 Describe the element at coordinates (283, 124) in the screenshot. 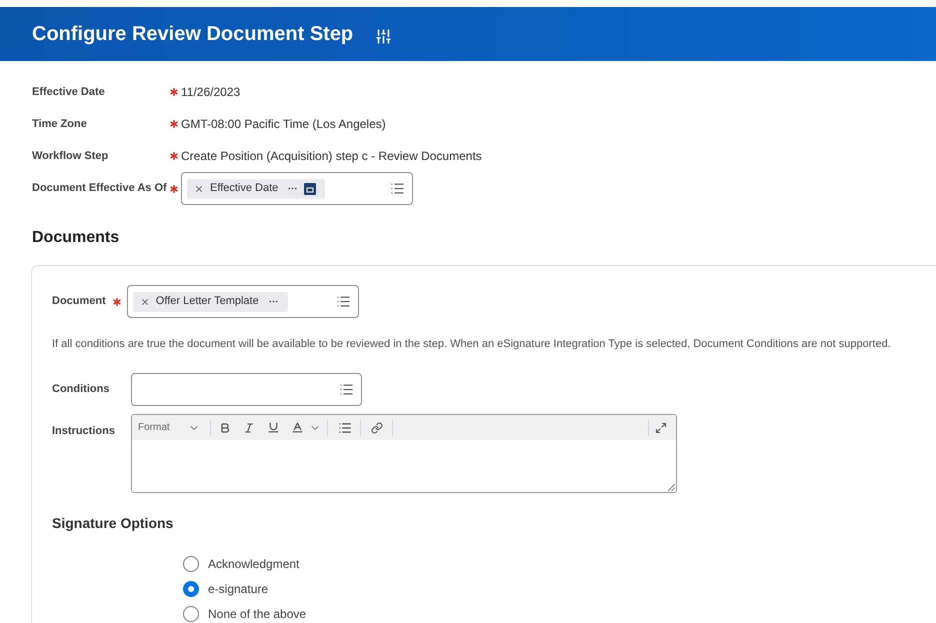

I see `field-value: GMT-08:00 Pacific Time (Los Angeles)` at that location.